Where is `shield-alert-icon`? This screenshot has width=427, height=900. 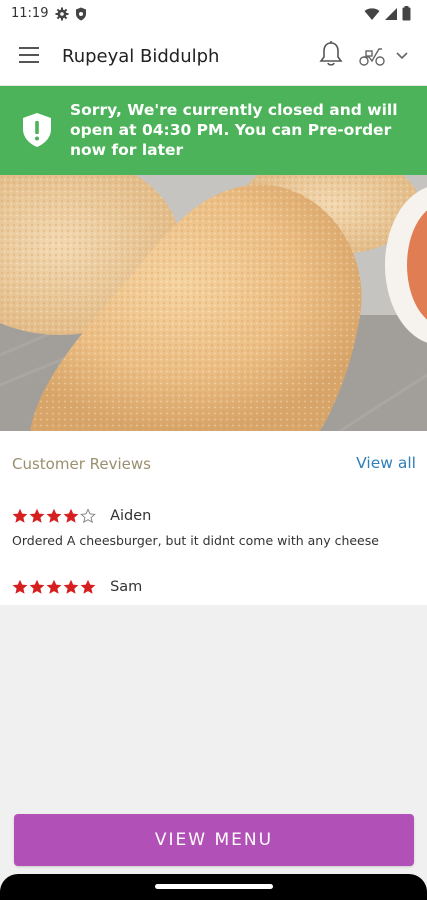 shield-alert-icon is located at coordinates (37, 130).